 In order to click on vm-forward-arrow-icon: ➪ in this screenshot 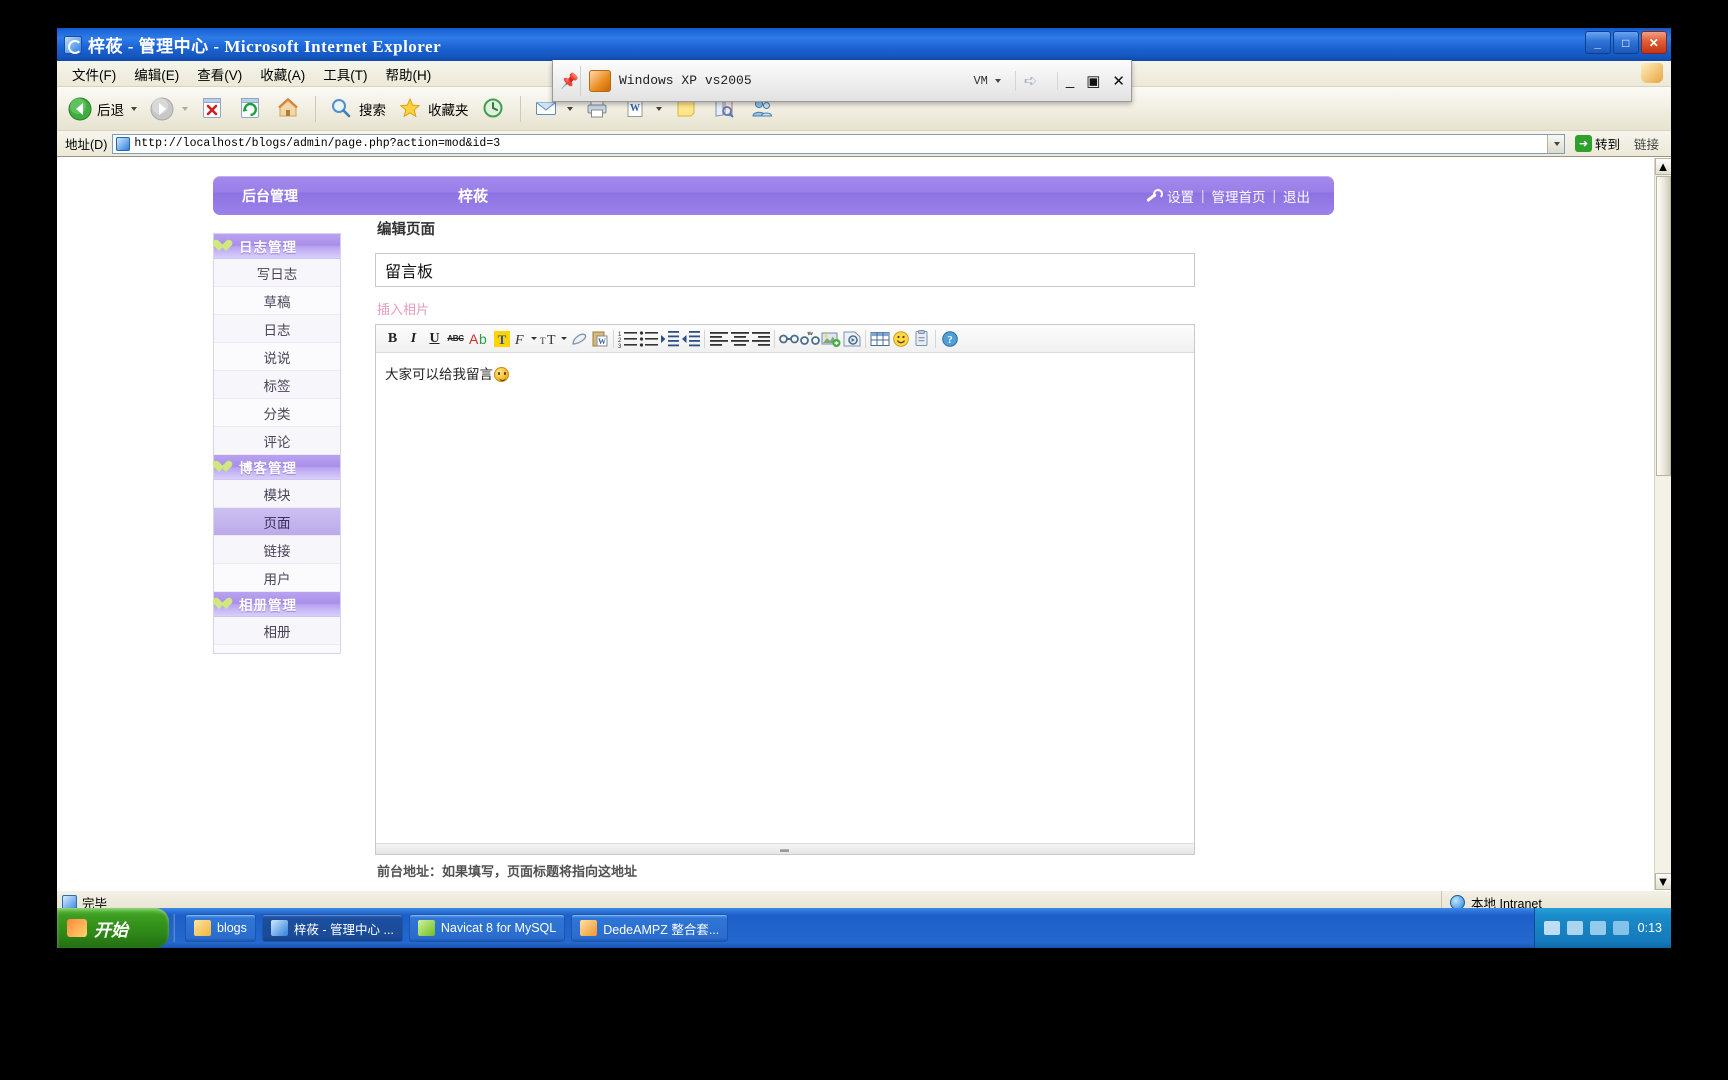, I will do `click(1026, 80)`.